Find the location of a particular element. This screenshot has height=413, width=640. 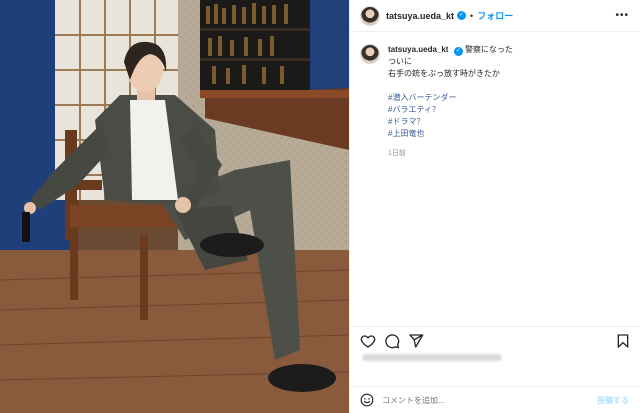

post-header: tatsuya.ueda_kt ✓ • フォロー ••• is located at coordinates (495, 16).